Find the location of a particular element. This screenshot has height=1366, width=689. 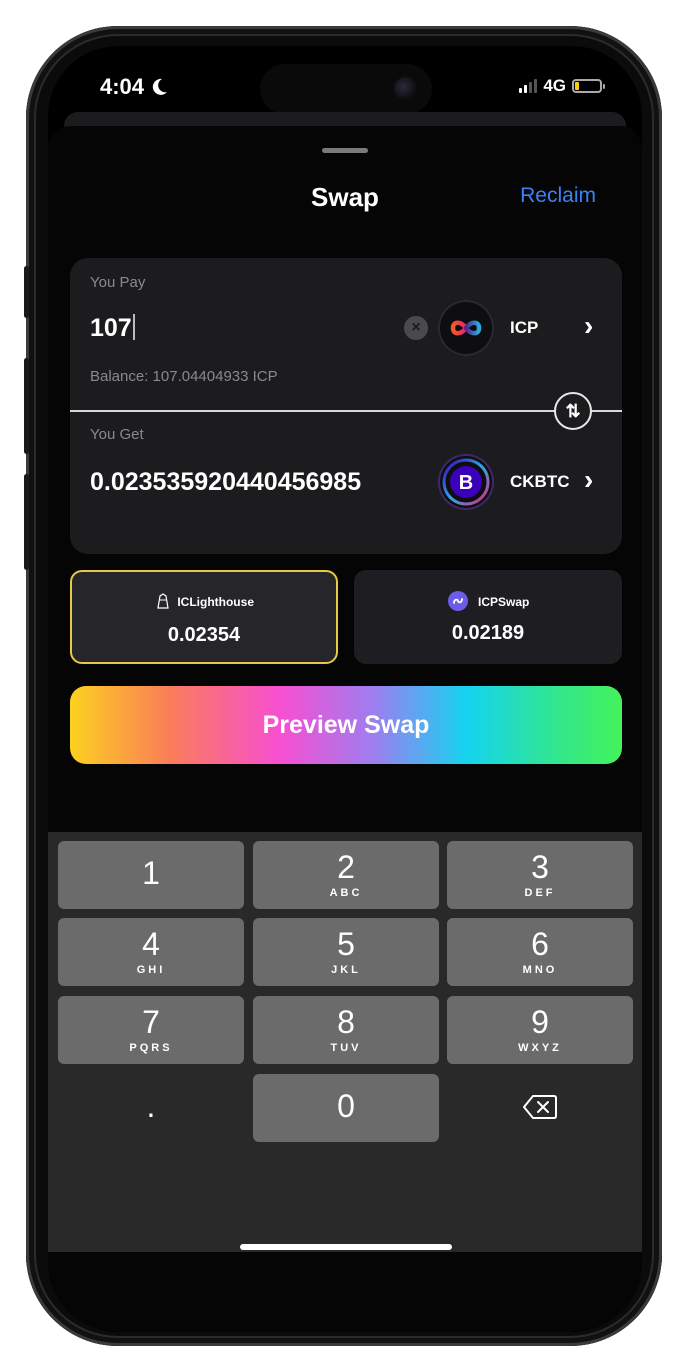

key-5: 5 JKL is located at coordinates (346, 952).